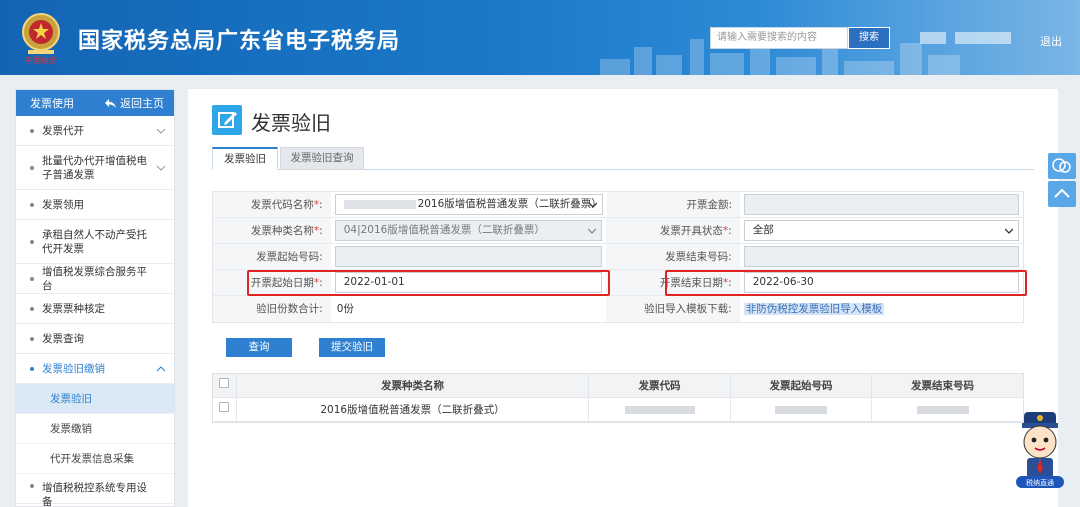  What do you see at coordinates (95, 242) in the screenshot?
I see `sidebar-item-lessor-property: 承租自然人不动产受托代开发票` at bounding box center [95, 242].